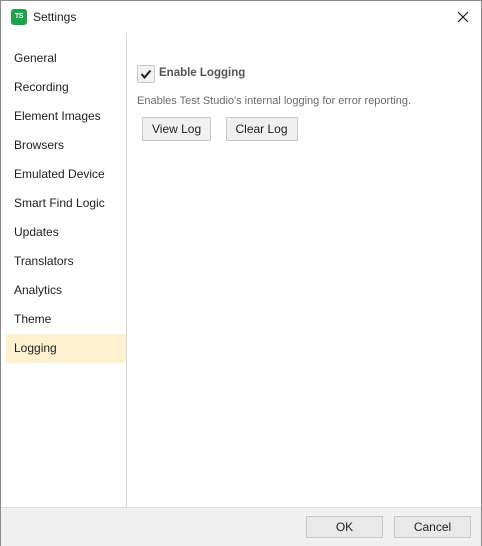  I want to click on close-button, so click(463, 17).